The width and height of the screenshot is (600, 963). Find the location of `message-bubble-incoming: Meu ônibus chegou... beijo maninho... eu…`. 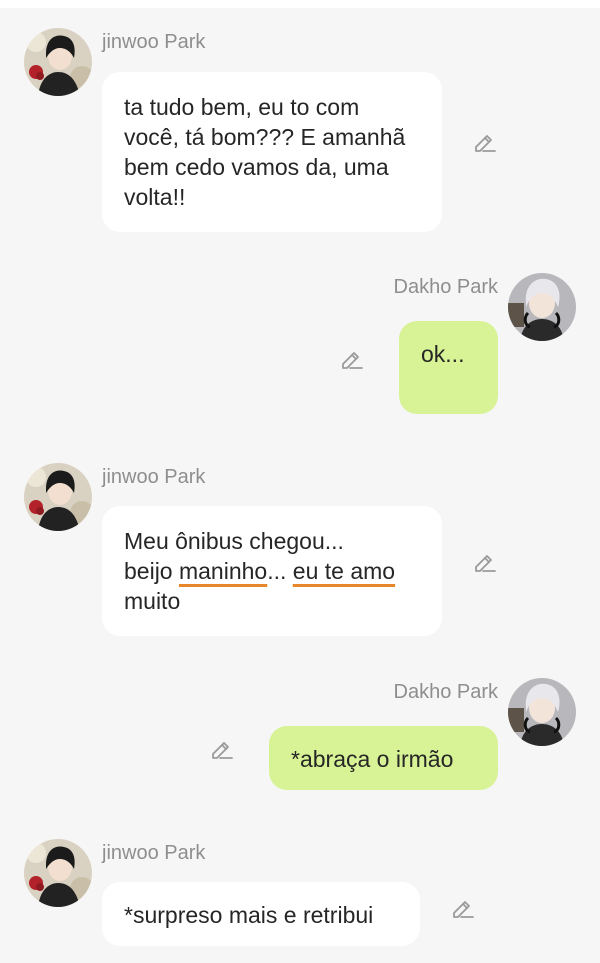

message-bubble-incoming: Meu ônibus chegou... beijo maninho... eu… is located at coordinates (272, 571).